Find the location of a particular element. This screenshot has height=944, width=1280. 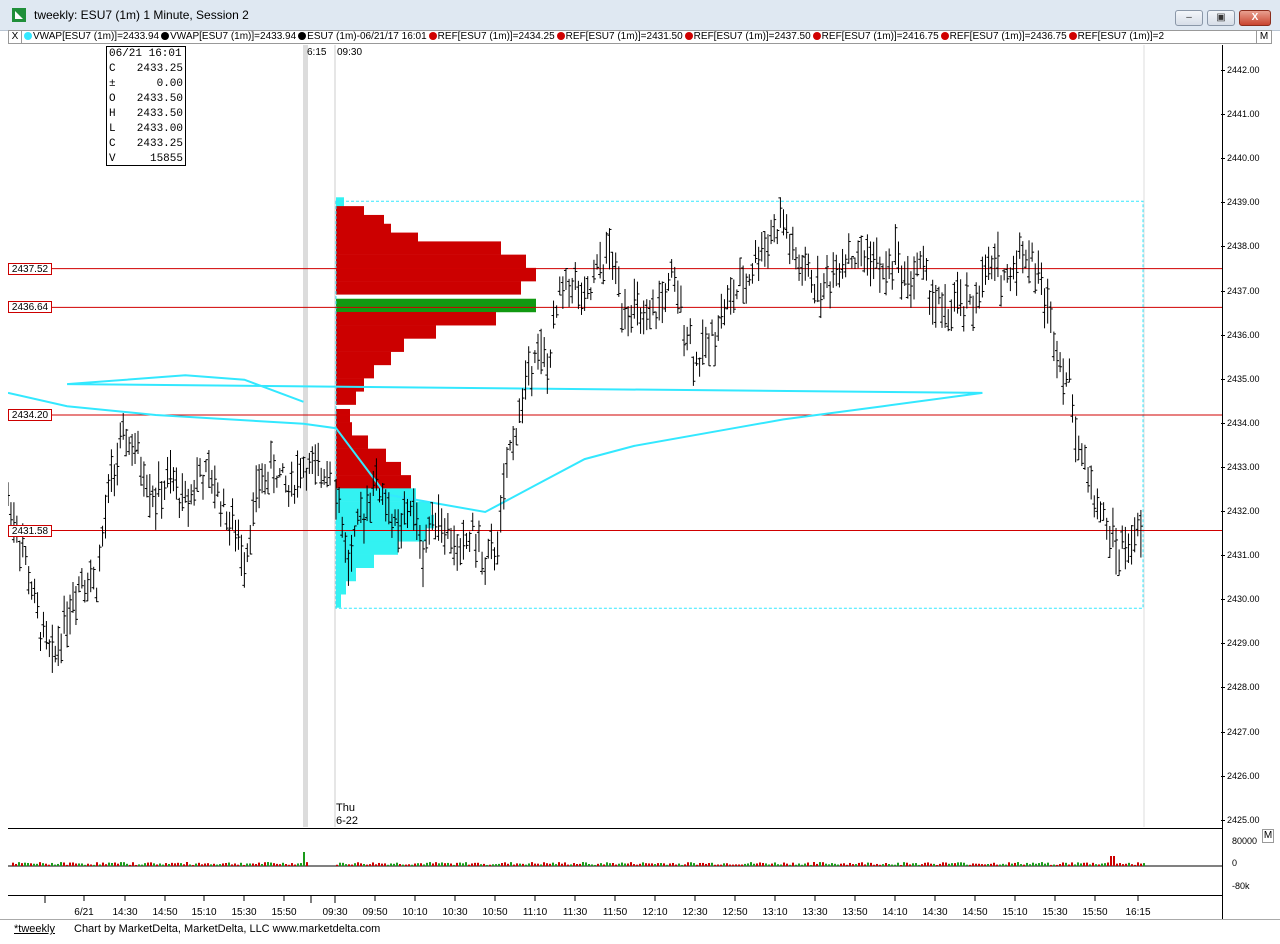

ohlc-key: O is located at coordinates (112, 99).